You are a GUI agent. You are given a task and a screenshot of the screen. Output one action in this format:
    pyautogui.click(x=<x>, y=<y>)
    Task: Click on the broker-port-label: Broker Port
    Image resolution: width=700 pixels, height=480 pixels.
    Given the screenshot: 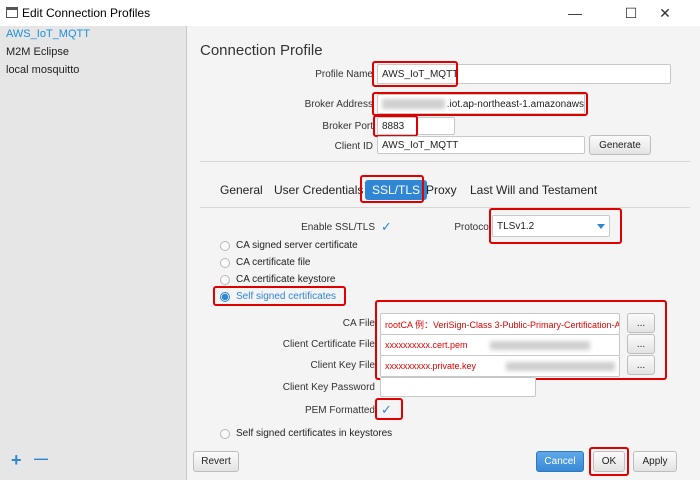 What is the action you would take?
    pyautogui.click(x=347, y=126)
    